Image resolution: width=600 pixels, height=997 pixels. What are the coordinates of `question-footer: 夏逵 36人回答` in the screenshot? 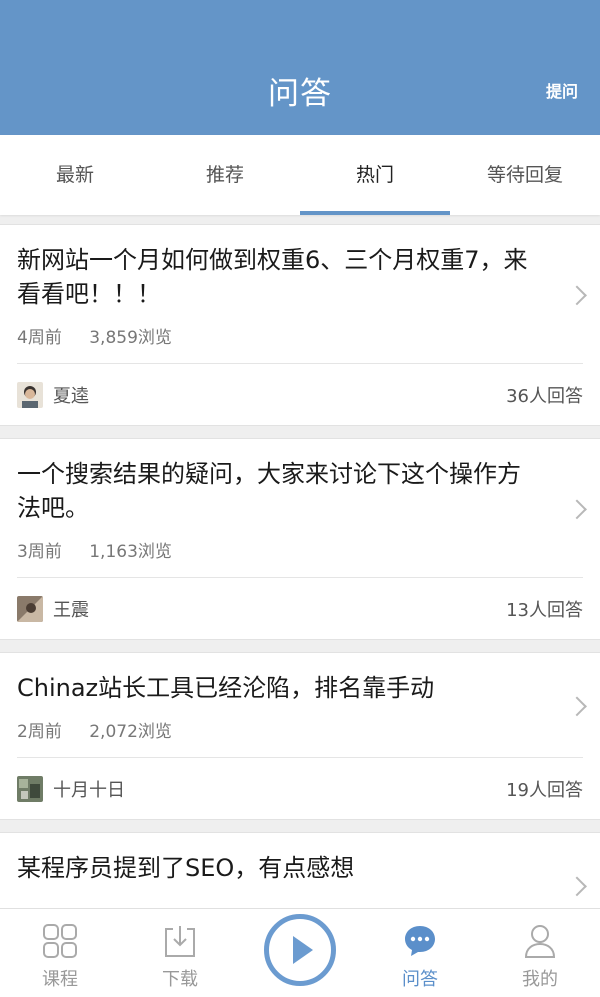 It's located at (300, 394).